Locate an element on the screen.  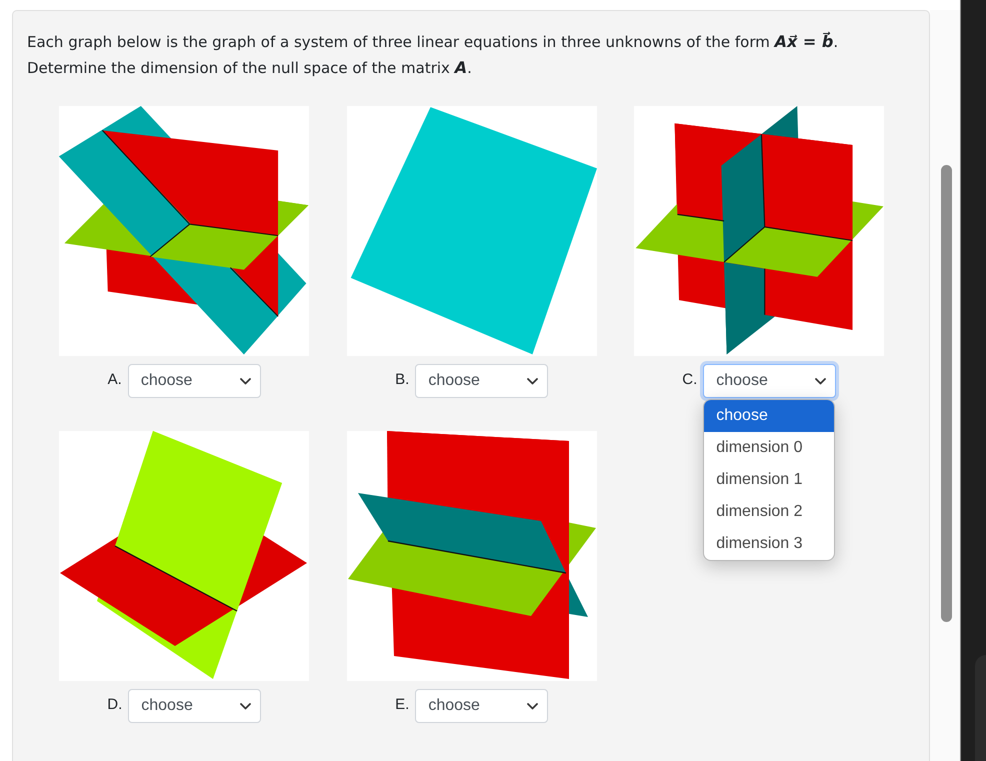
dropdown-option: dimension 1 is located at coordinates (769, 480).